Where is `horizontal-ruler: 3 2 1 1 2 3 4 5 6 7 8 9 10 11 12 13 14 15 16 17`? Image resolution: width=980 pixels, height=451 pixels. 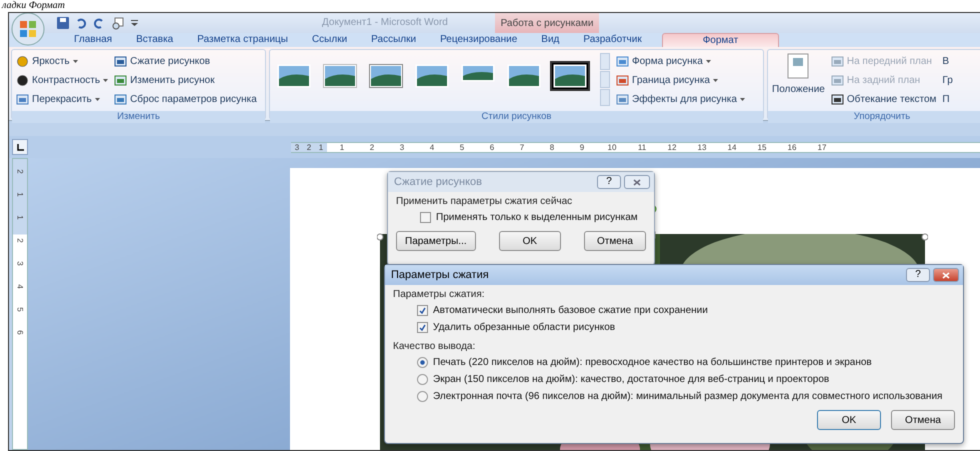
horizontal-ruler: 3 2 1 1 2 3 4 5 6 7 8 9 10 11 12 13 14 15 16 17 is located at coordinates (635, 147).